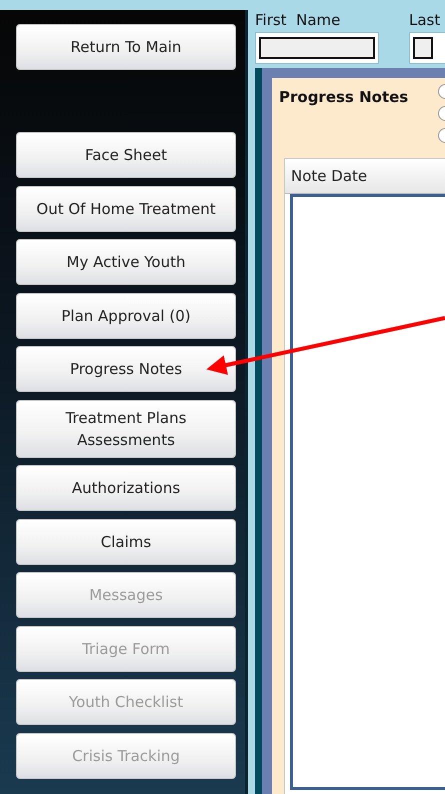 This screenshot has height=794, width=445. I want to click on first-name-label: First Name, so click(298, 20).